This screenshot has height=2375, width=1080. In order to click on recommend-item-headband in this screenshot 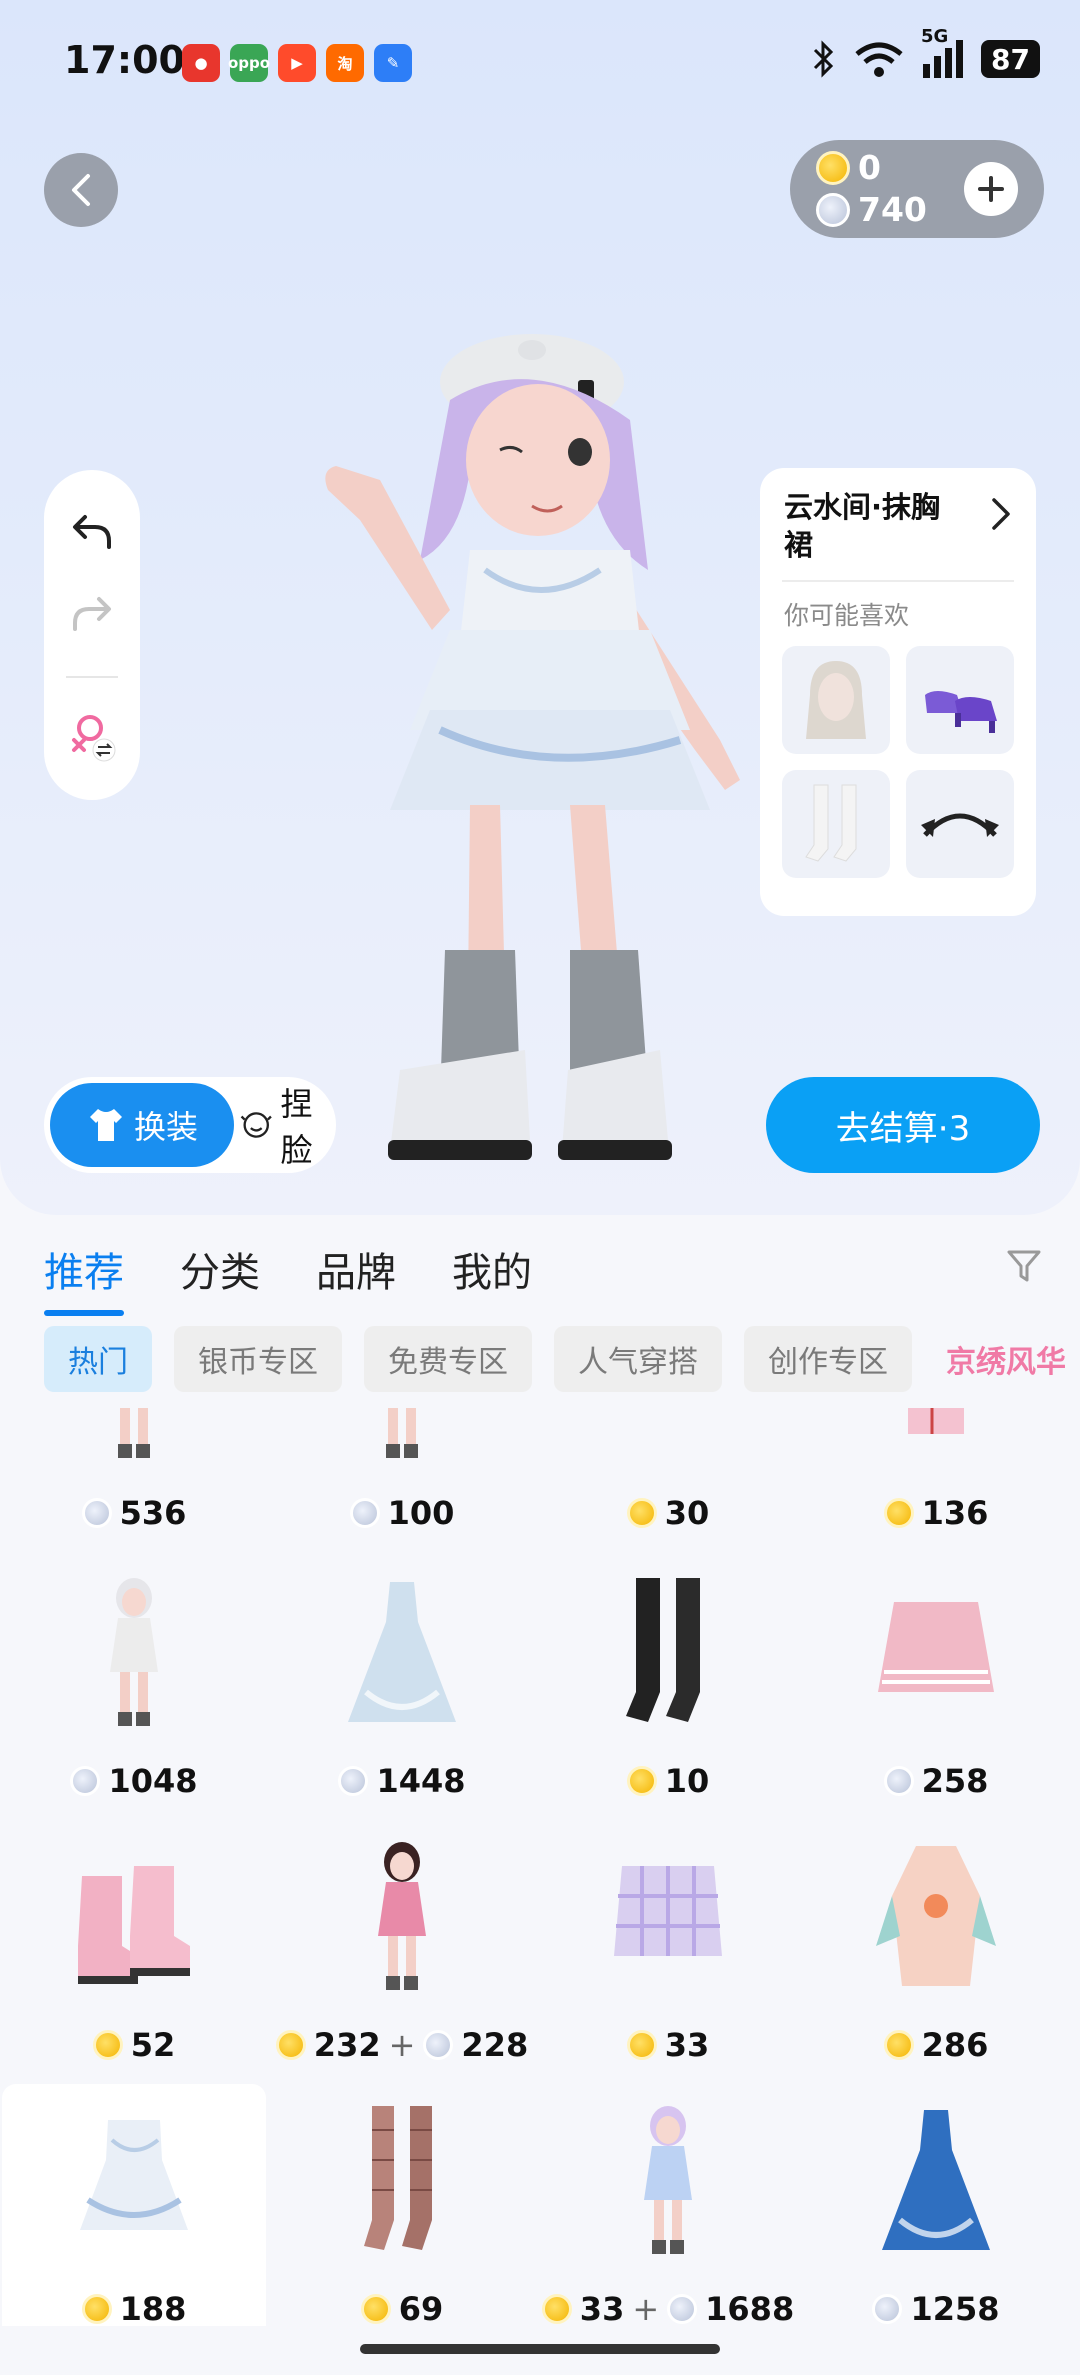, I will do `click(960, 824)`.